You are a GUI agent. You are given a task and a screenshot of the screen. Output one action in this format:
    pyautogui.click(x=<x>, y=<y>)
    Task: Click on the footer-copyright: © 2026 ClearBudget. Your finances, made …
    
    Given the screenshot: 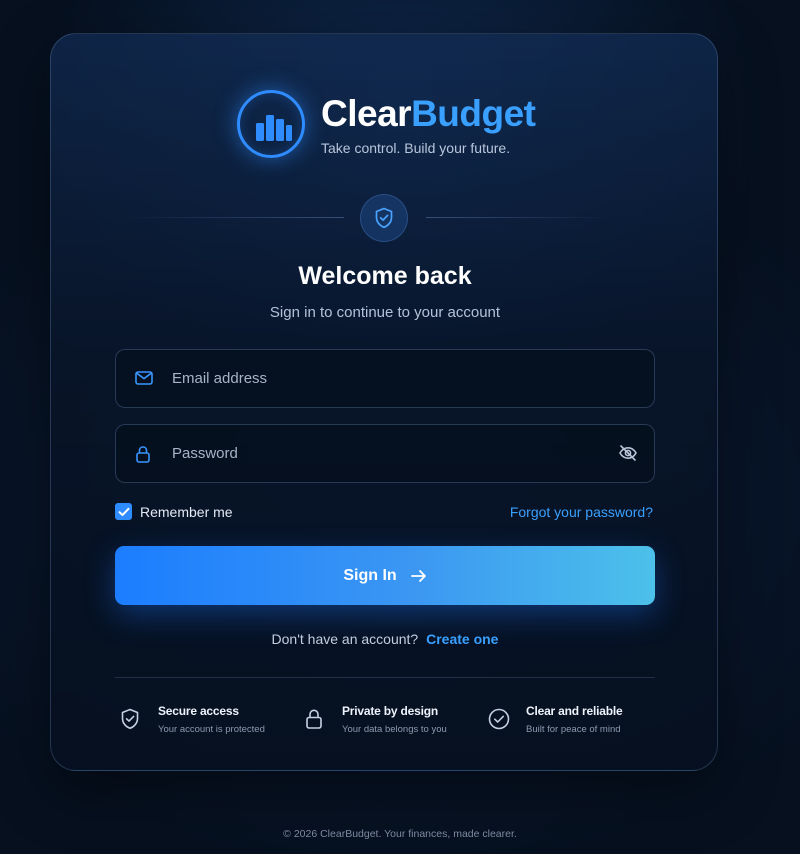 What is the action you would take?
    pyautogui.click(x=400, y=834)
    